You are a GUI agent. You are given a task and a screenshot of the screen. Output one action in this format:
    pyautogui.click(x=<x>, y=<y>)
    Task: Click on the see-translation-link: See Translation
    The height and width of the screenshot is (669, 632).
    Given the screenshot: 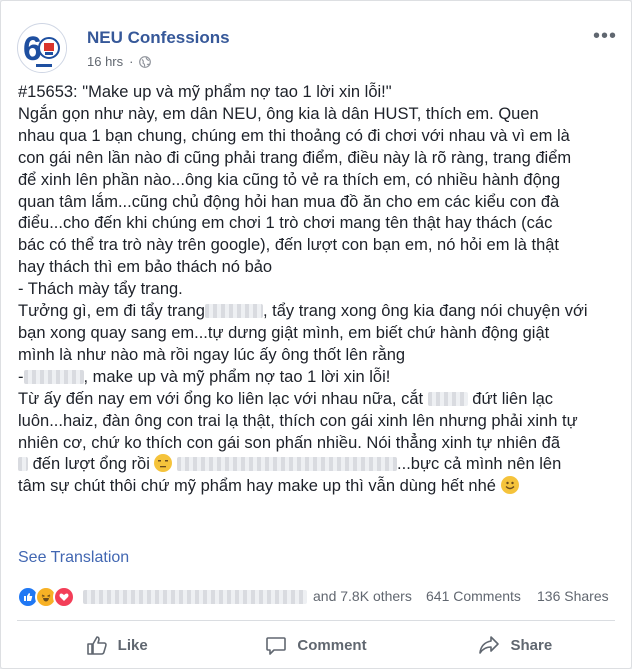 What is the action you would take?
    pyautogui.click(x=73, y=558)
    